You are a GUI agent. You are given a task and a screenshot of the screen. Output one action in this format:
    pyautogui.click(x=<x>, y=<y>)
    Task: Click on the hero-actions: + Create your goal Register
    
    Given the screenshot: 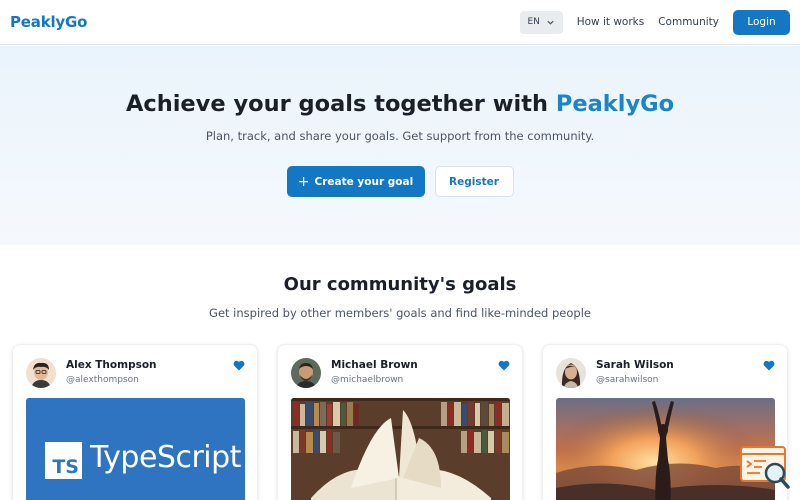 What is the action you would take?
    pyautogui.click(x=400, y=181)
    